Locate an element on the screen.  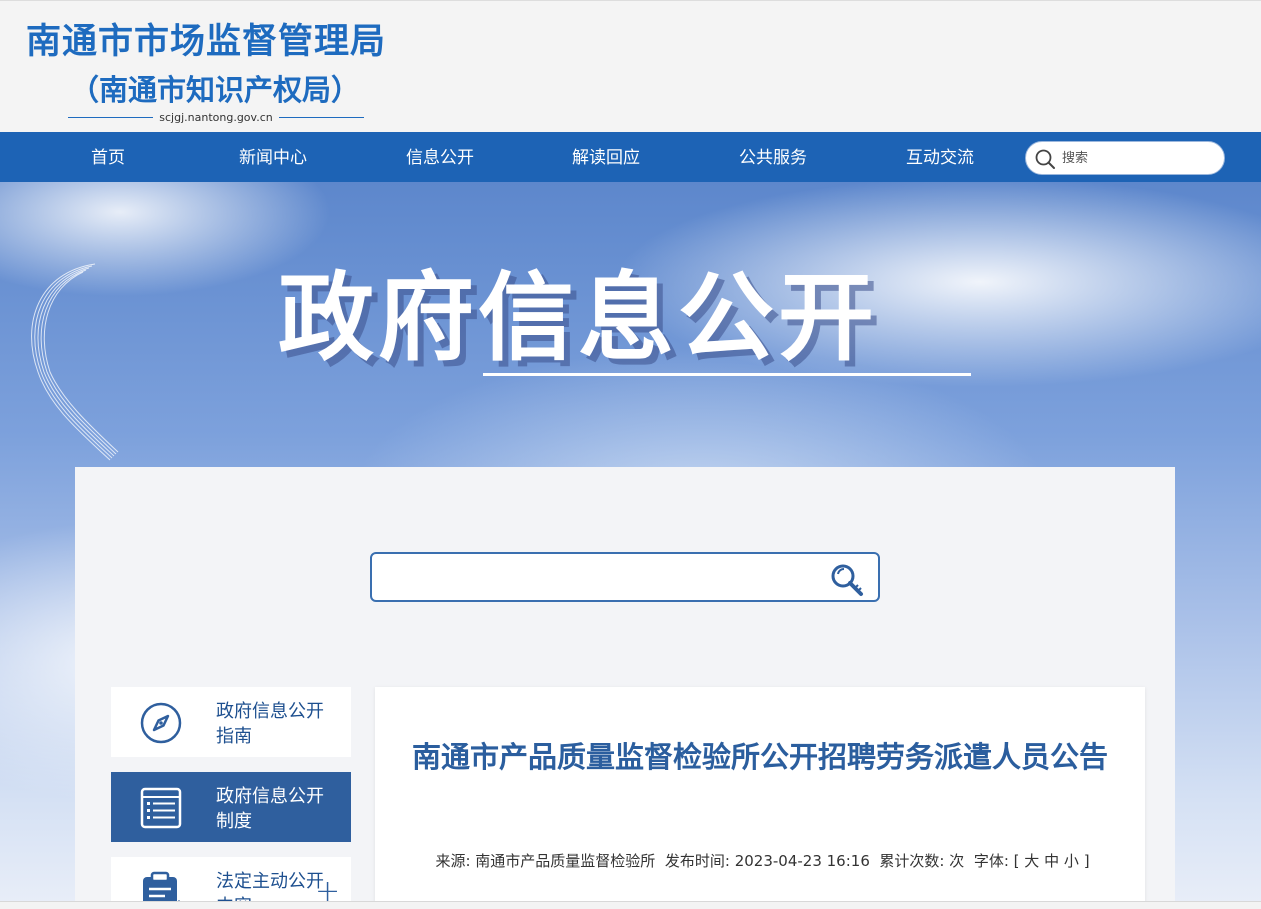
site-domain-row: scjgj.nantong.gov.cn is located at coordinates (216, 117).